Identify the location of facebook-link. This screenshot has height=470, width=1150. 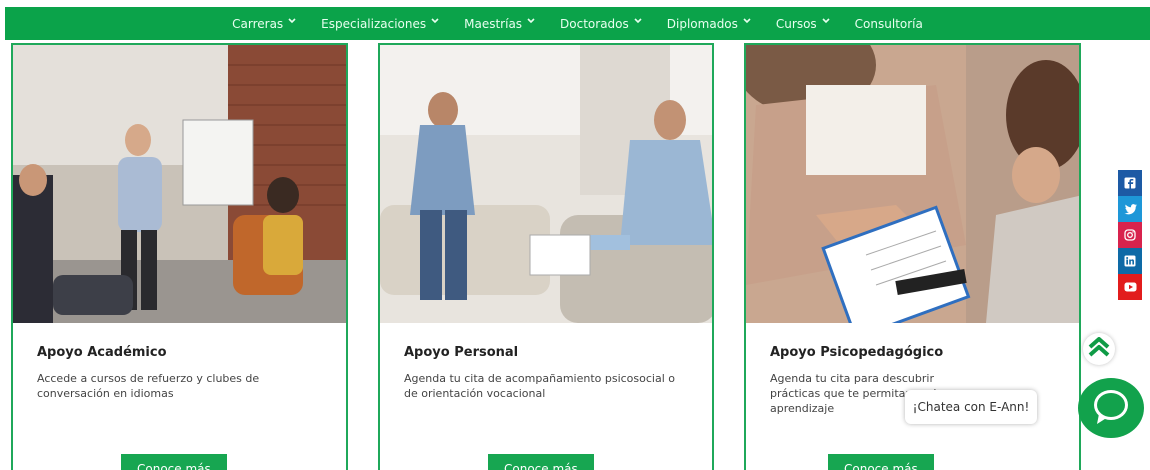
(1130, 183).